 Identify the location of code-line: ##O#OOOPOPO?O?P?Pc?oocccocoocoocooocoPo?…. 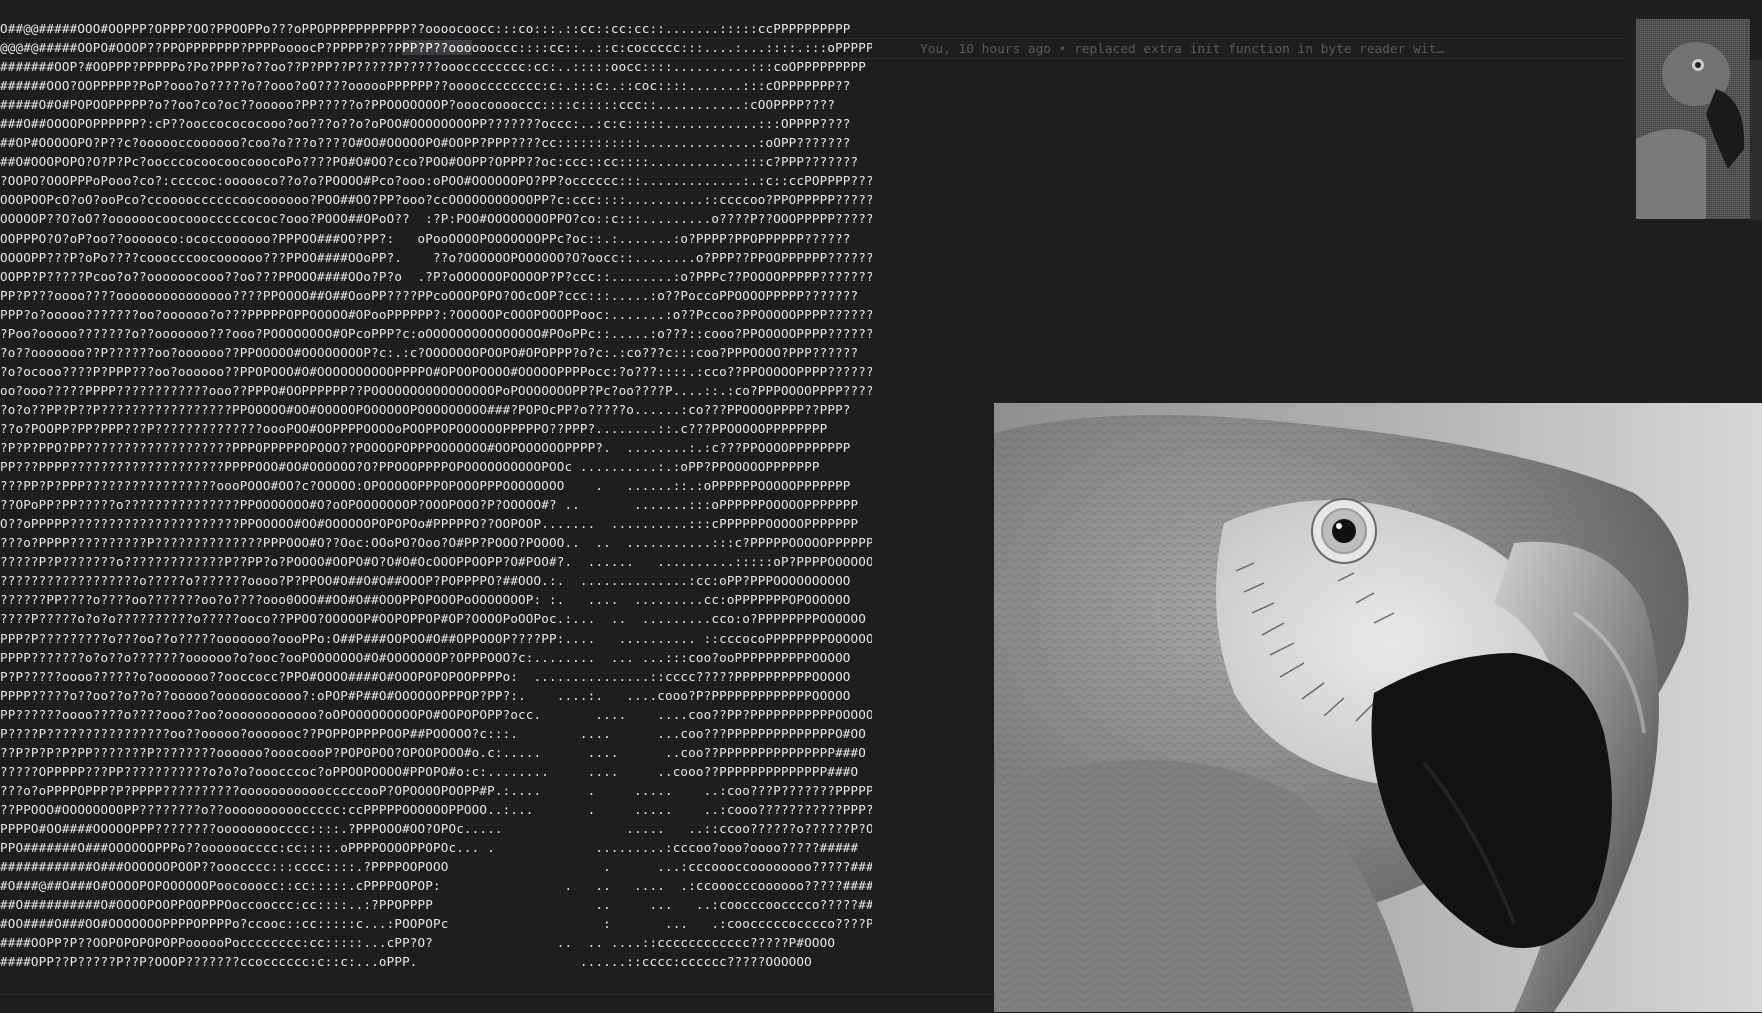
(436, 161).